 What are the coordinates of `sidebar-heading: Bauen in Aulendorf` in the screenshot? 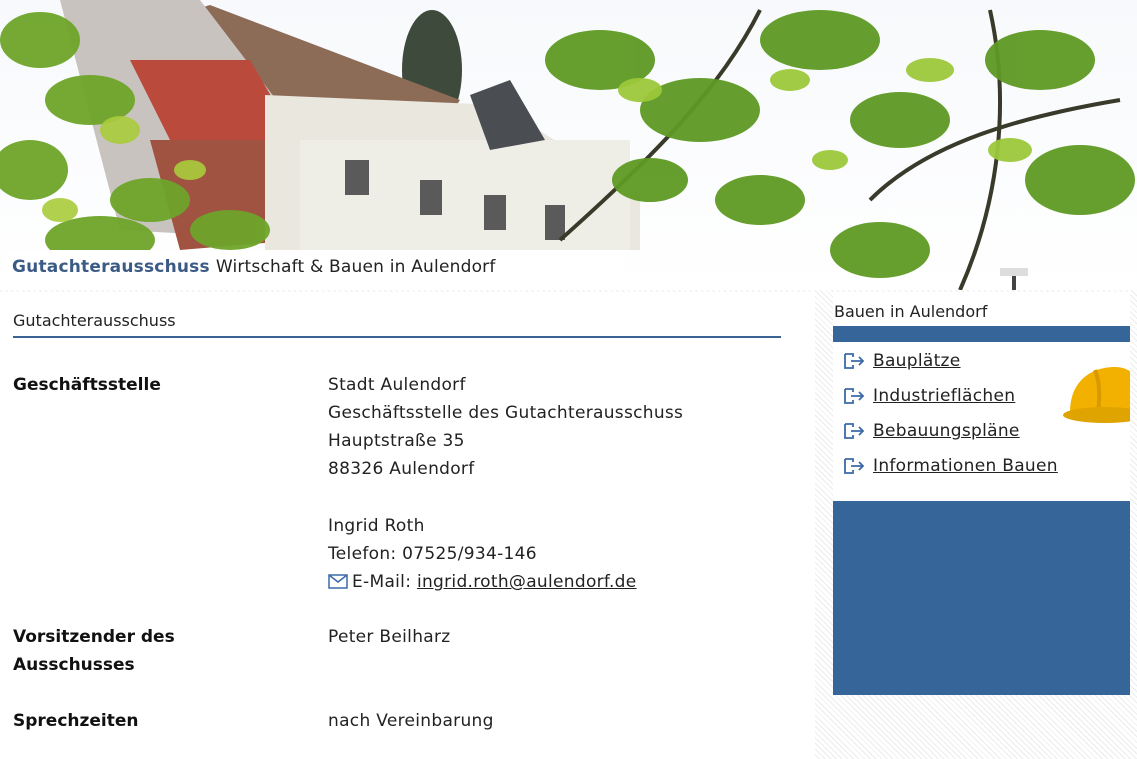 It's located at (981, 309).